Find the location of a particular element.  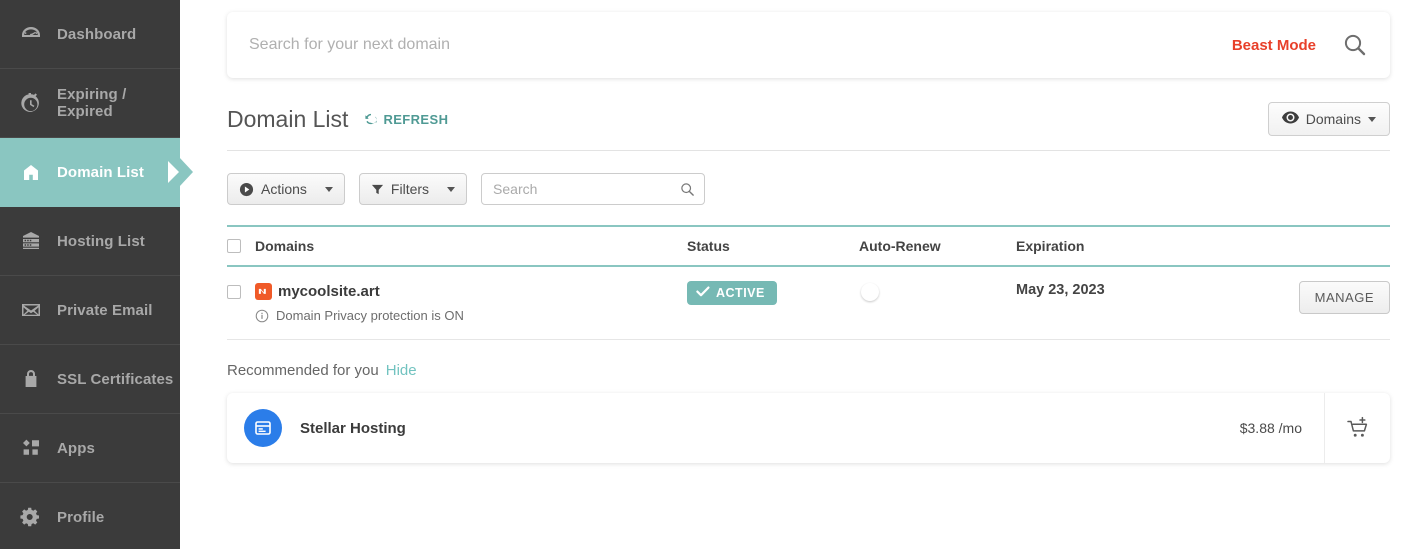

table-search-input is located at coordinates (593, 189).